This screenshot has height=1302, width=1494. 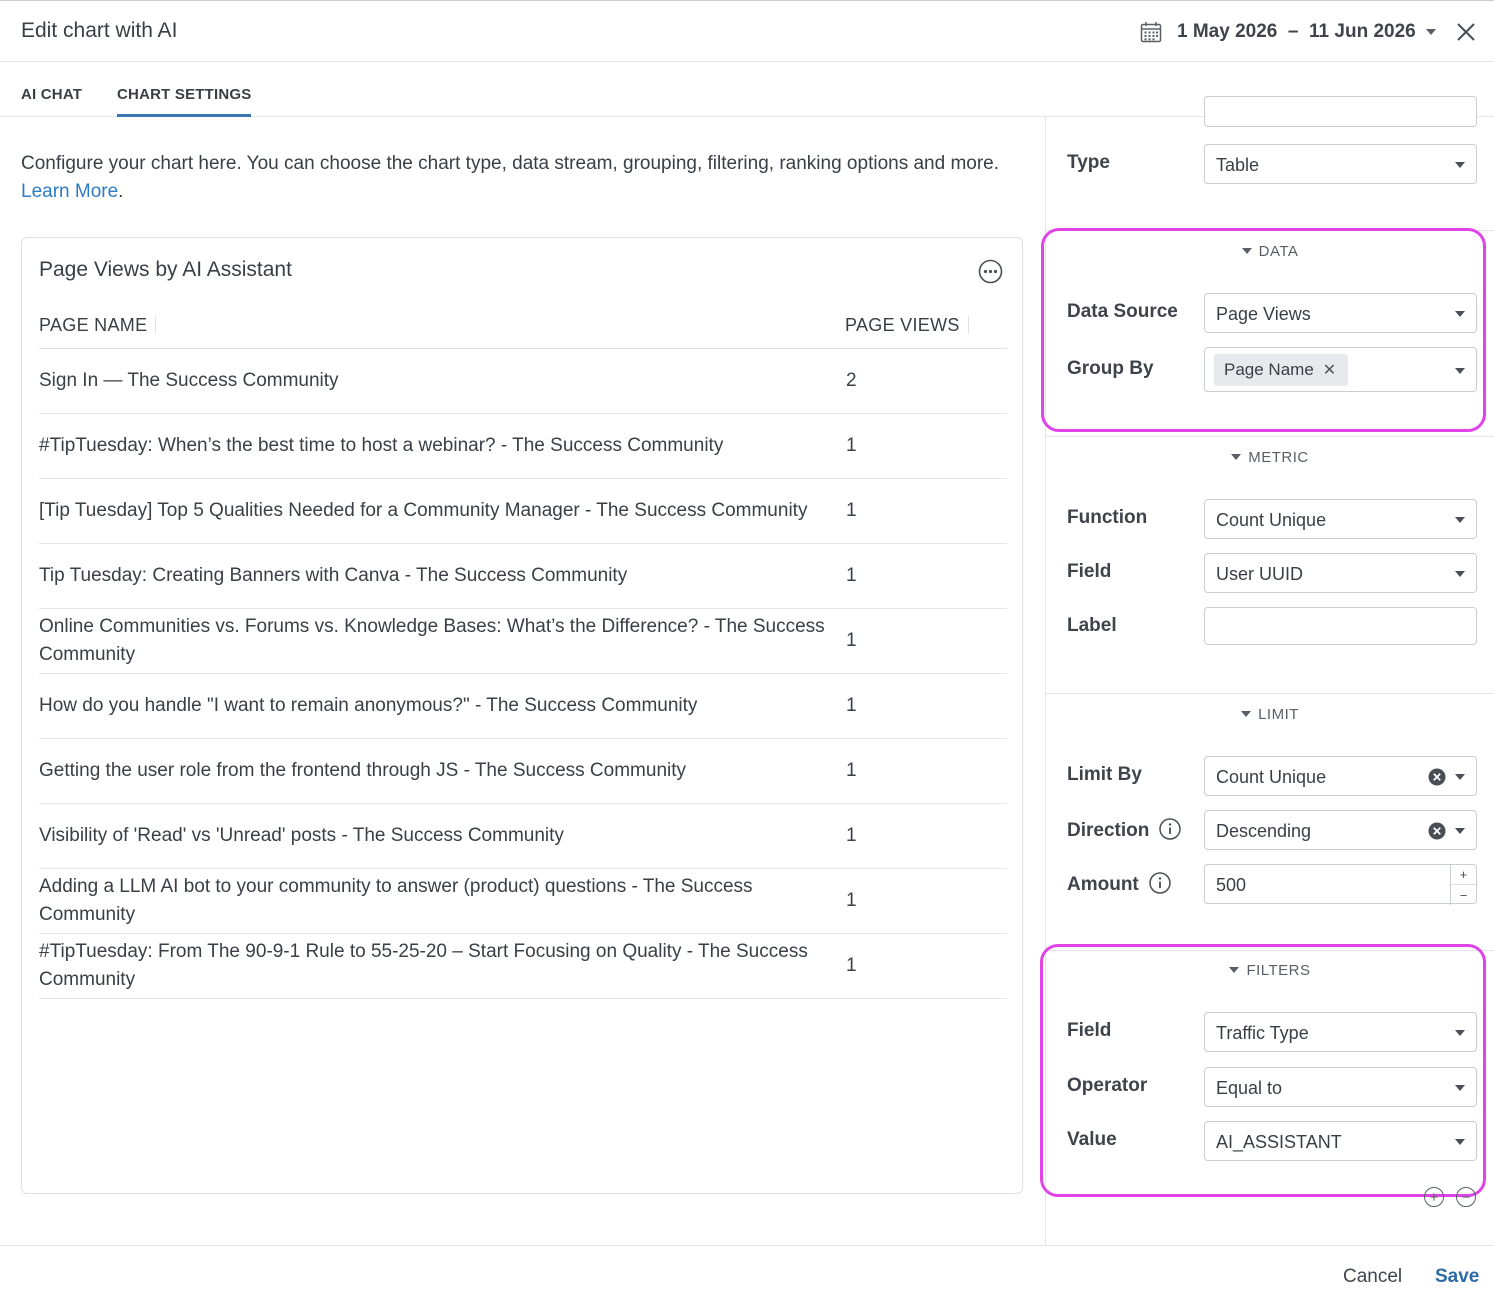 I want to click on column-header-label: PAGE VIEWS, so click(x=902, y=325).